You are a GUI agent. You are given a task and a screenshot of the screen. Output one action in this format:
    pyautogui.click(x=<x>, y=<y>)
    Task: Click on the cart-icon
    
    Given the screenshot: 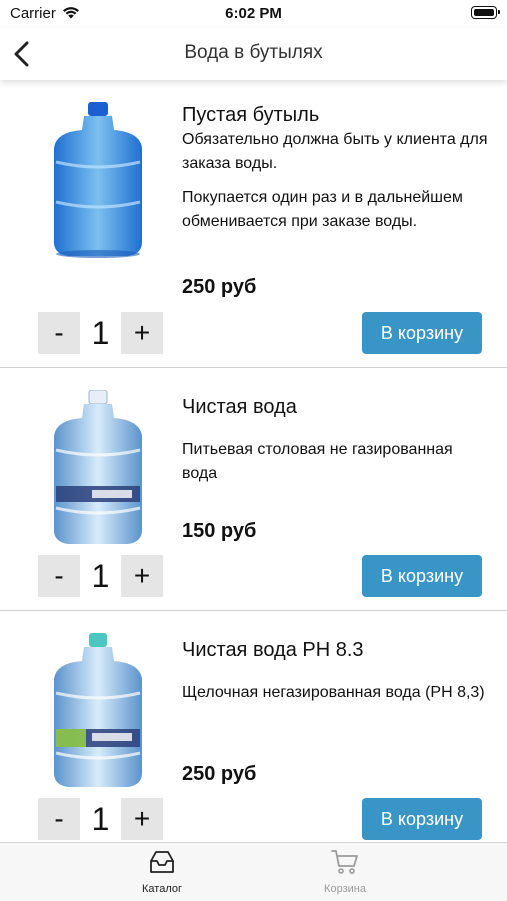 What is the action you would take?
    pyautogui.click(x=344, y=862)
    